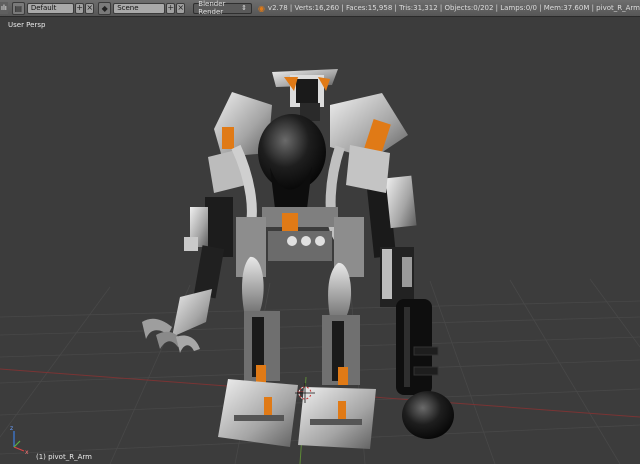 This screenshot has width=640, height=464. What do you see at coordinates (128, 8) in the screenshot?
I see `scene-value: Scene` at bounding box center [128, 8].